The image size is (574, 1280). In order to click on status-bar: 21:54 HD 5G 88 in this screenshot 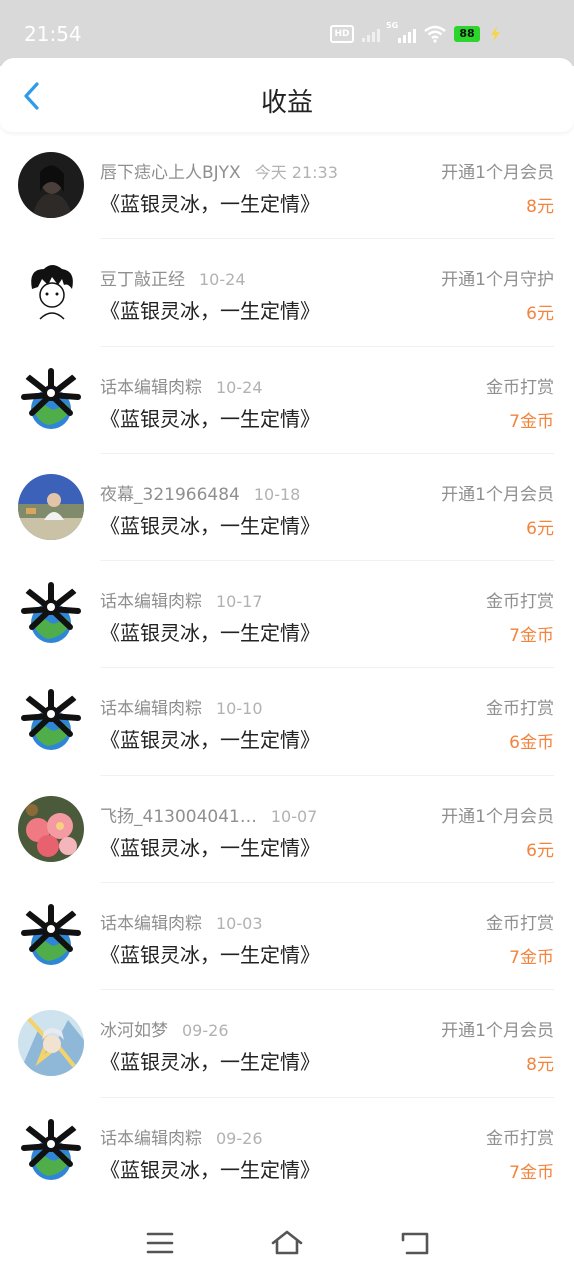, I will do `click(287, 33)`.